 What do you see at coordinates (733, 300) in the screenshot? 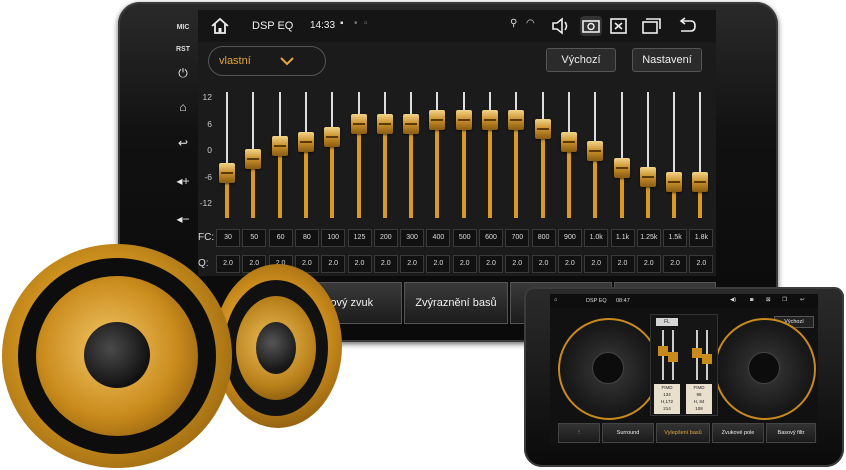
I see `device2-volume-icon: ◀)` at bounding box center [733, 300].